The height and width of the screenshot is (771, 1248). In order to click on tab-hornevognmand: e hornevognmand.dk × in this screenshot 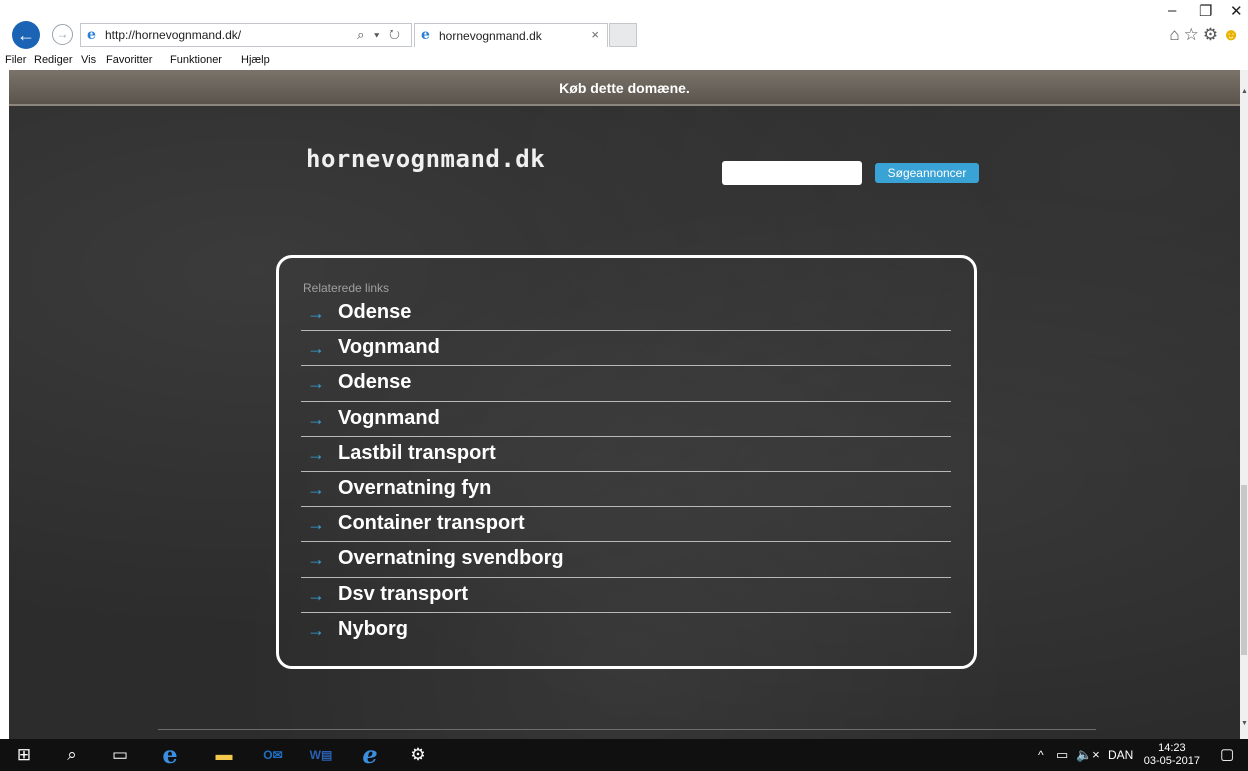, I will do `click(511, 35)`.